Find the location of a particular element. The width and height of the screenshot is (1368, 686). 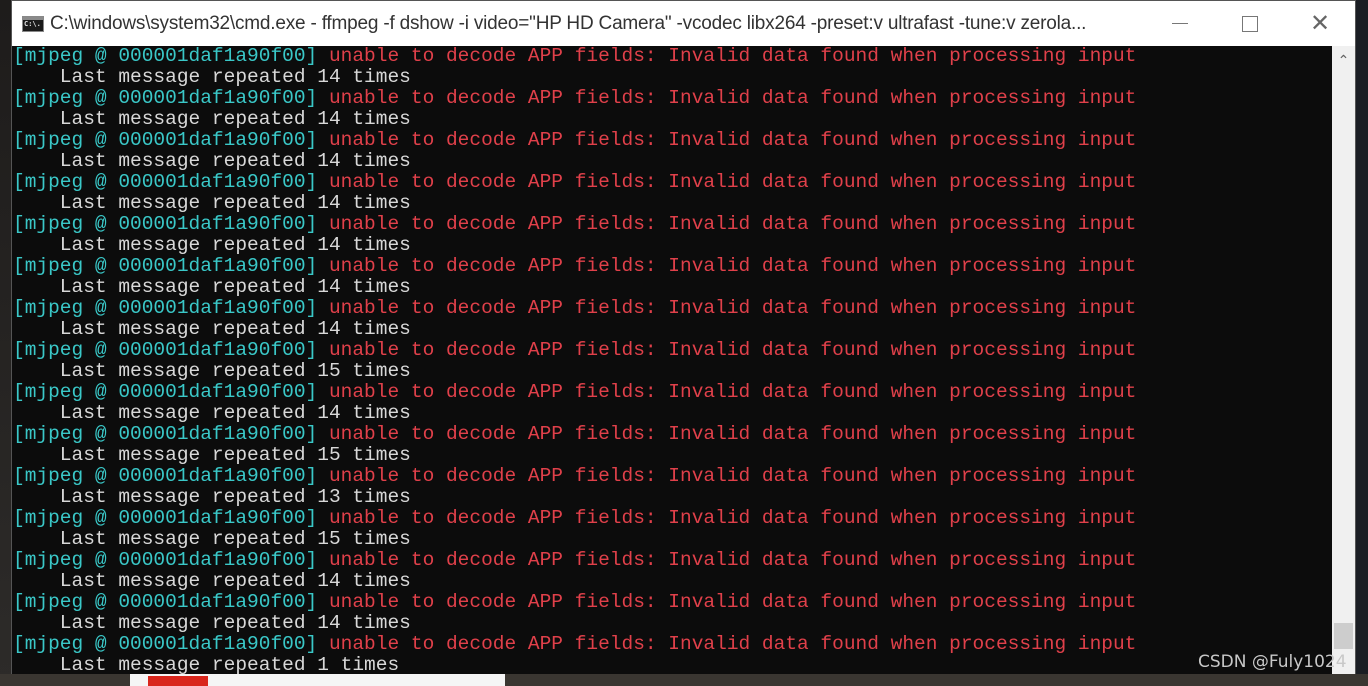

chevron-up-icon: ⌃ is located at coordinates (1343, 59).